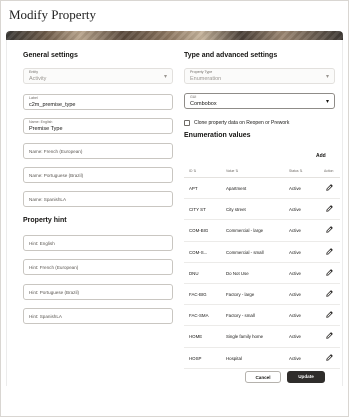  What do you see at coordinates (262, 316) in the screenshot?
I see `table-row: FAC-SMA Factory - small Active` at bounding box center [262, 316].